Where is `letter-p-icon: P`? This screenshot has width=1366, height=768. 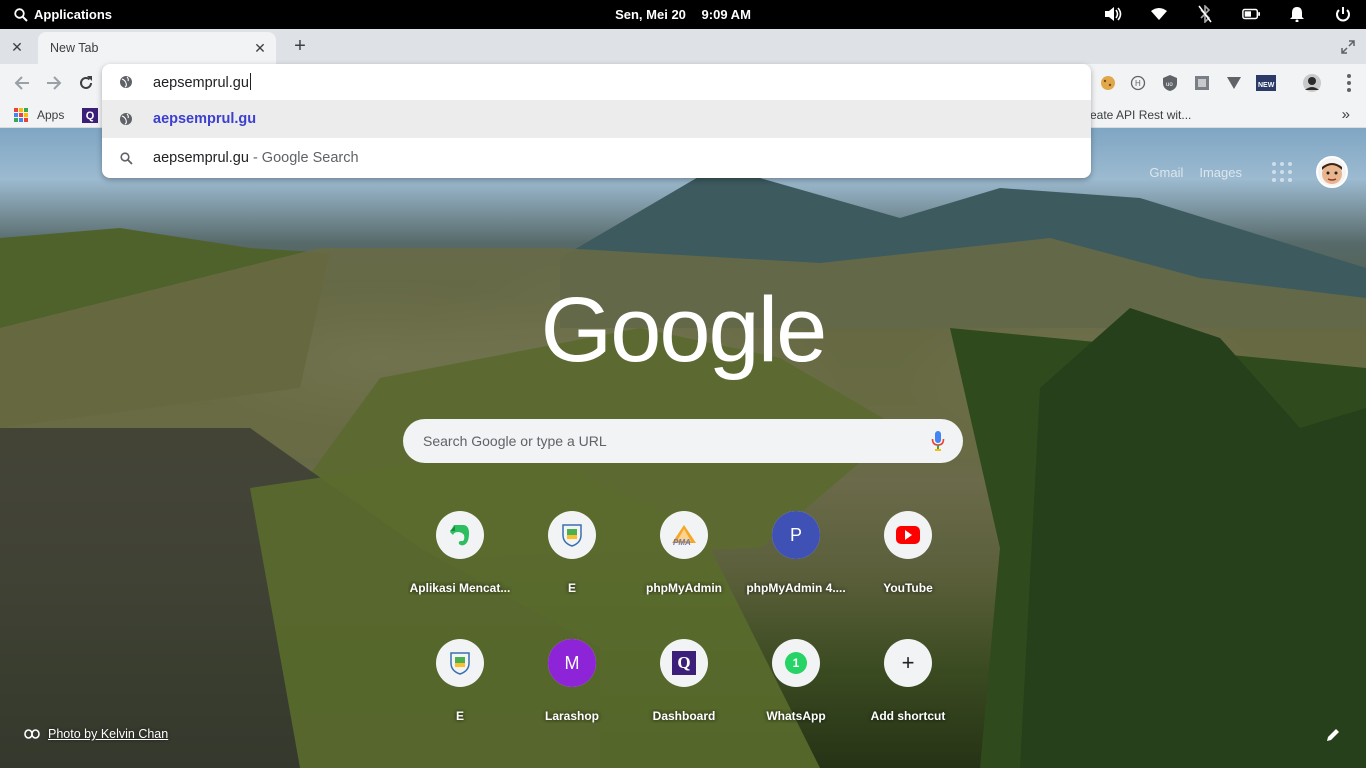 letter-p-icon: P is located at coordinates (796, 535).